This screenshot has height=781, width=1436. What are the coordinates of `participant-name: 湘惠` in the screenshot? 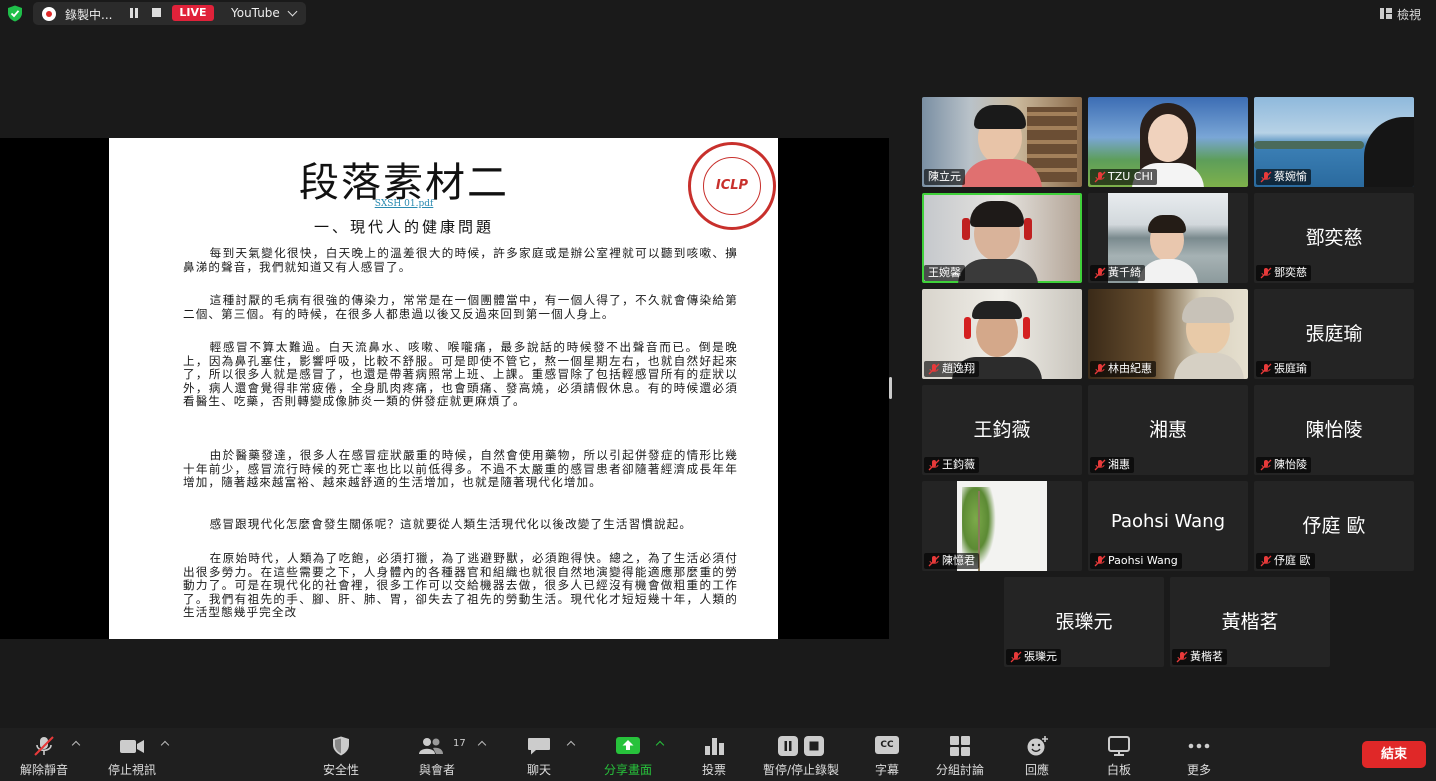 It's located at (1112, 465).